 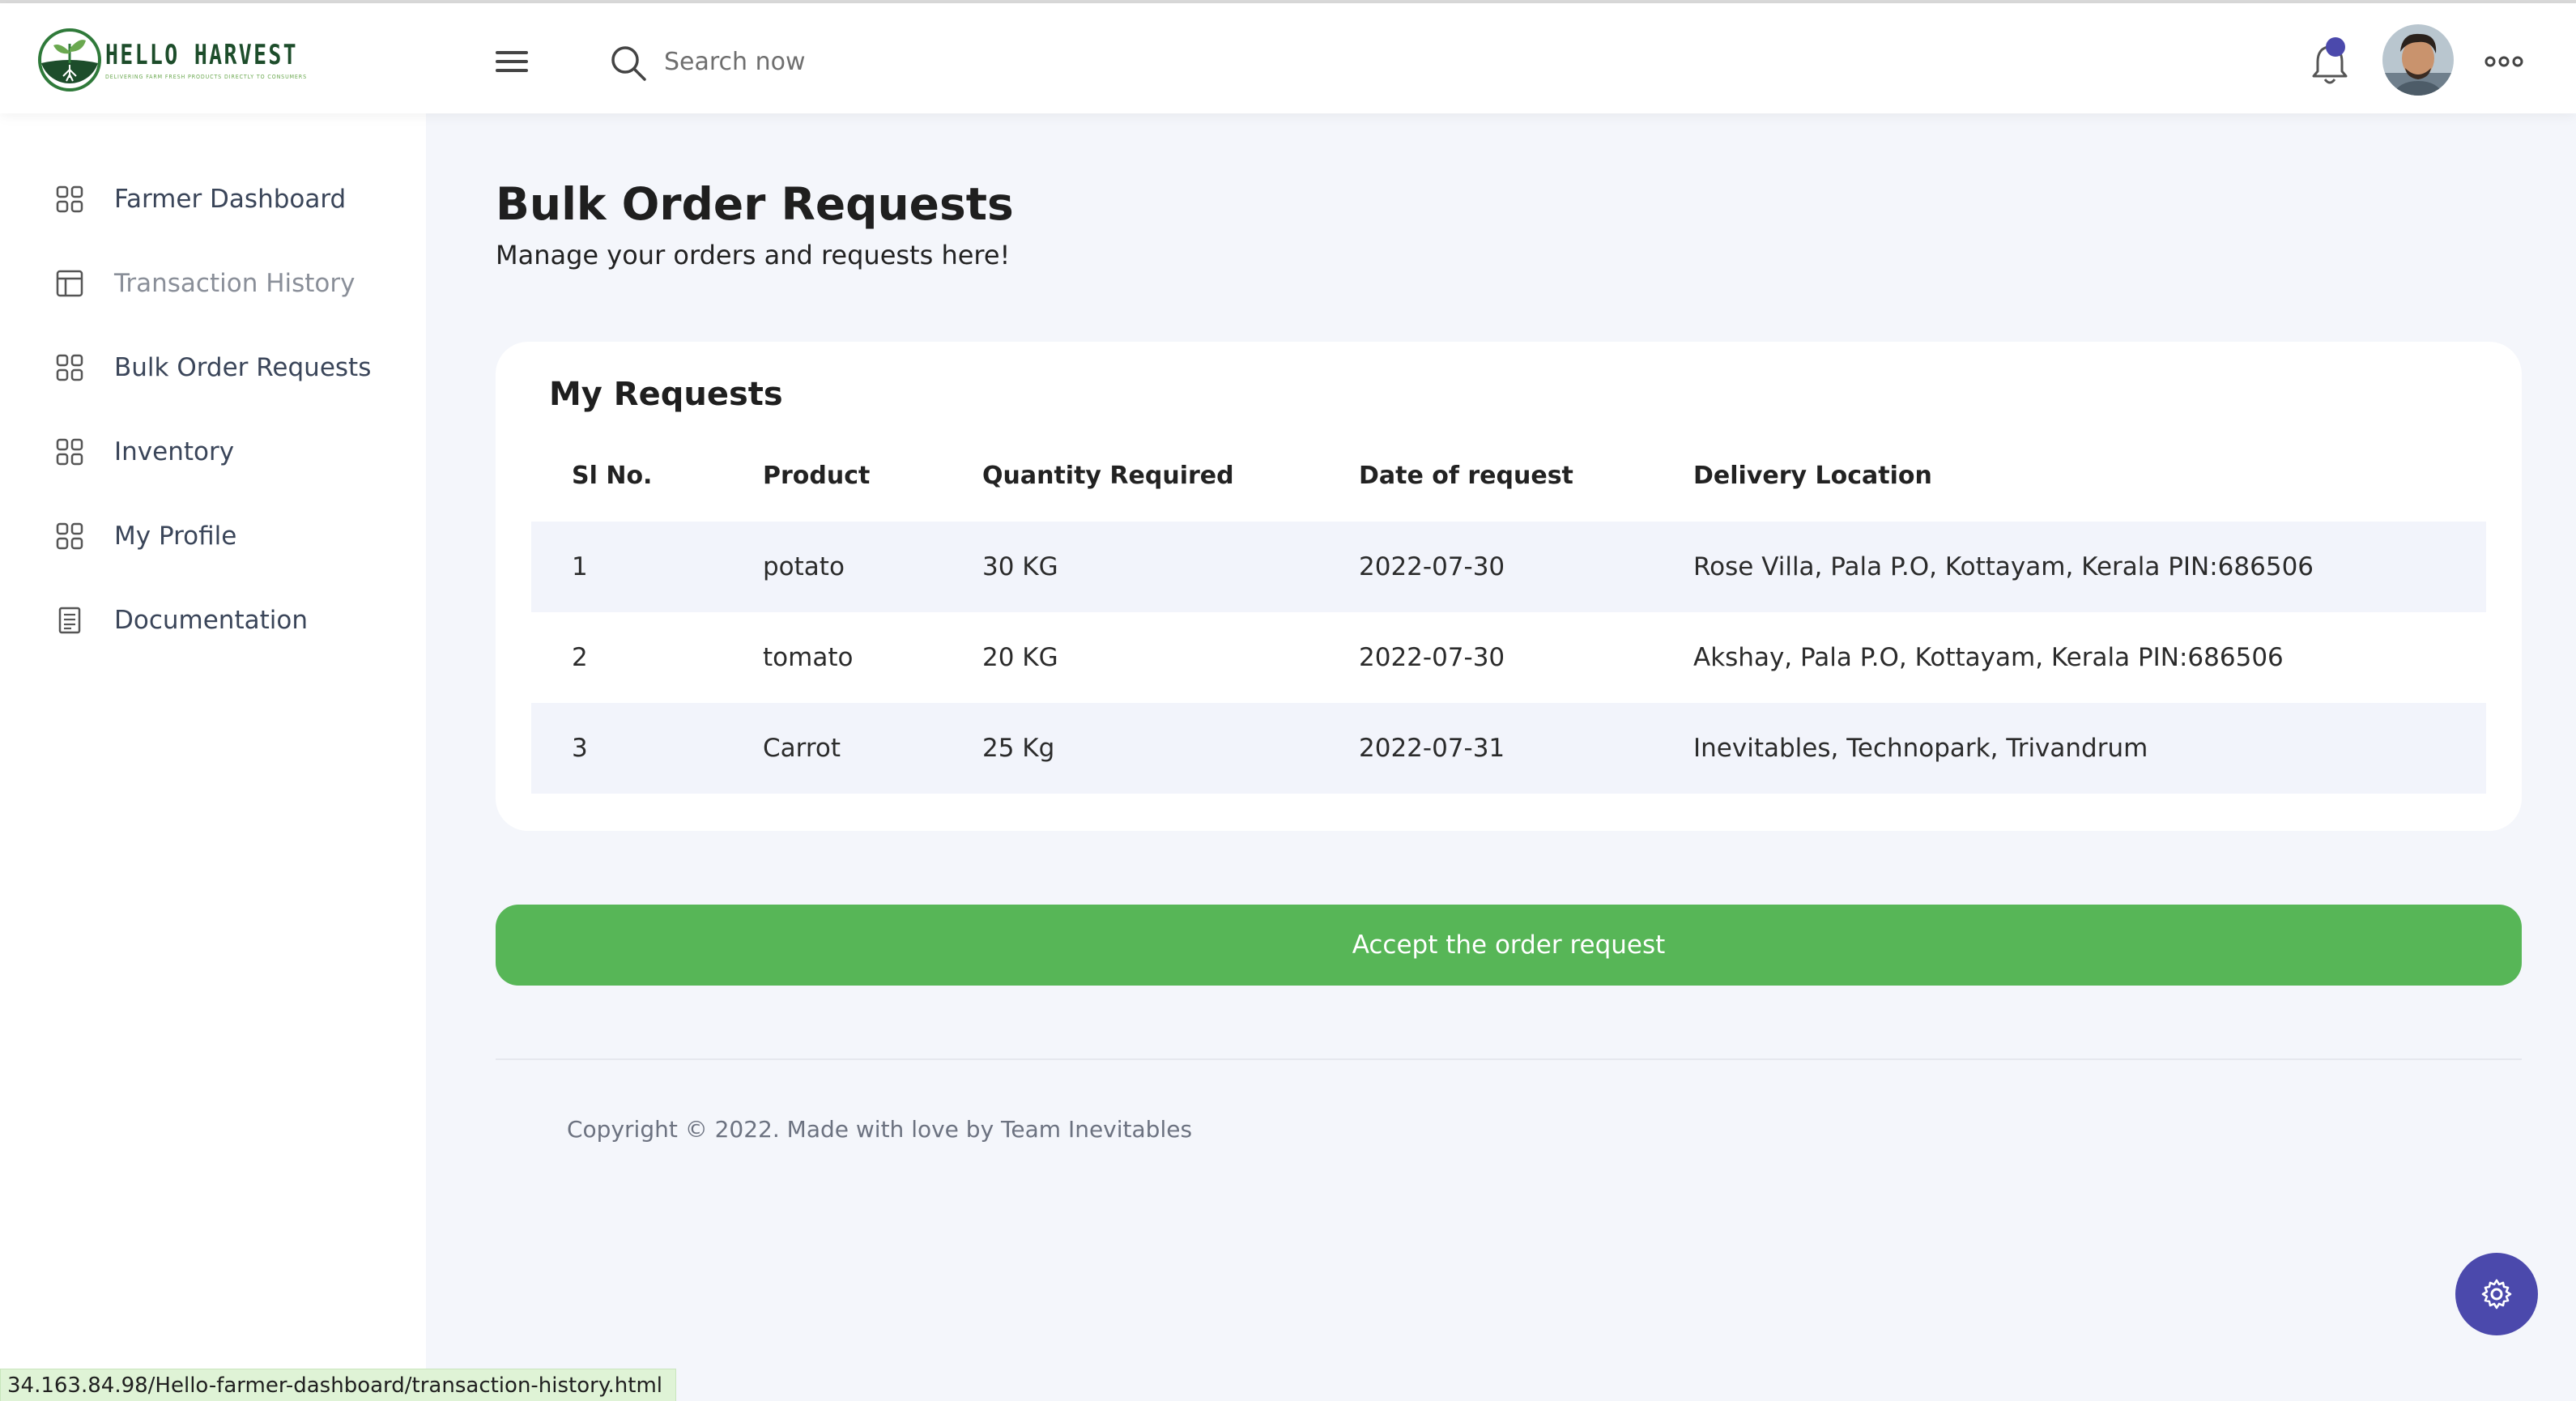 What do you see at coordinates (512, 62) in the screenshot?
I see `menu-icon` at bounding box center [512, 62].